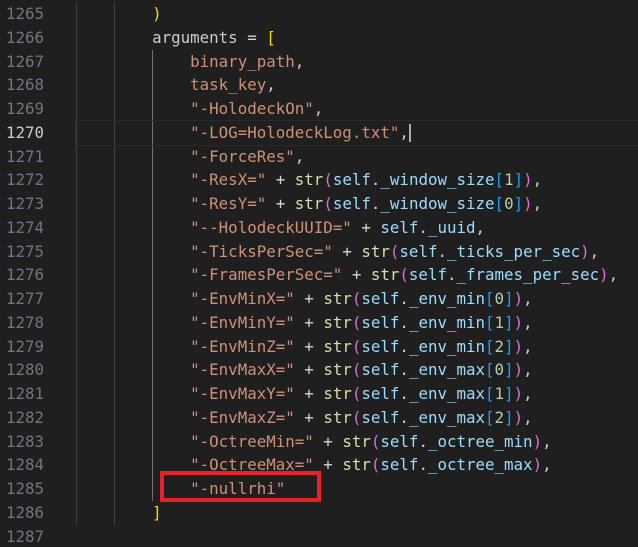  I want to click on code-text: binary_path,, so click(357, 62).